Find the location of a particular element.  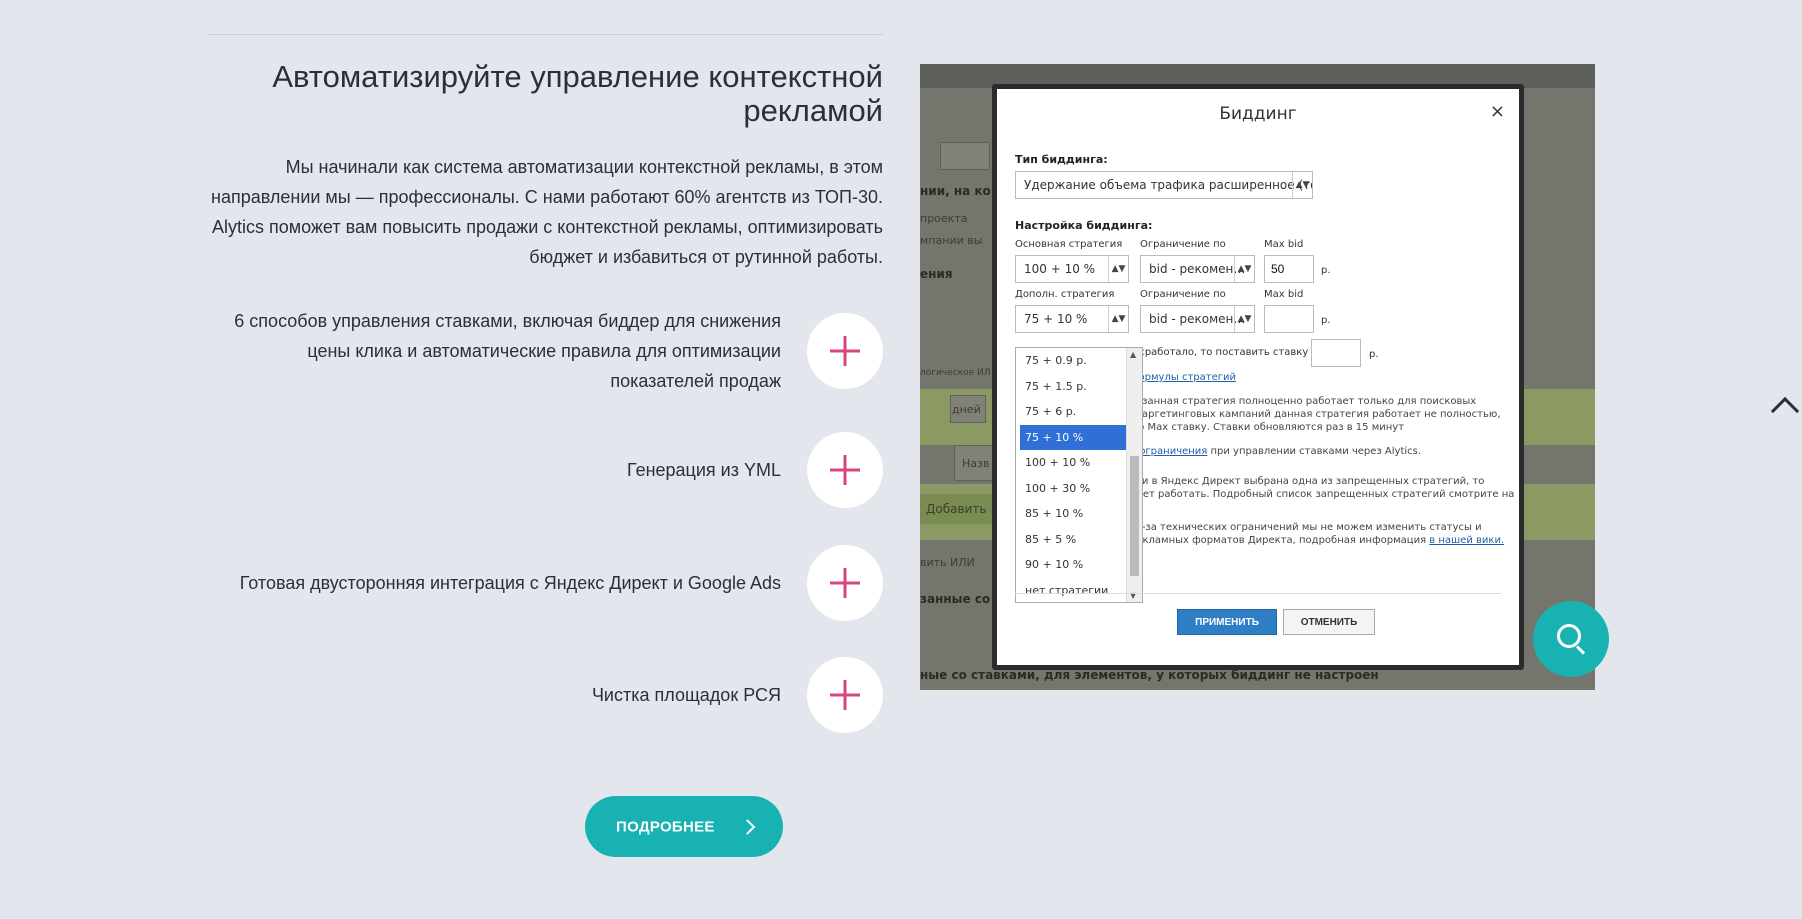

dropdown-scrollbar: ▲ ▼ is located at coordinates (1134, 475).